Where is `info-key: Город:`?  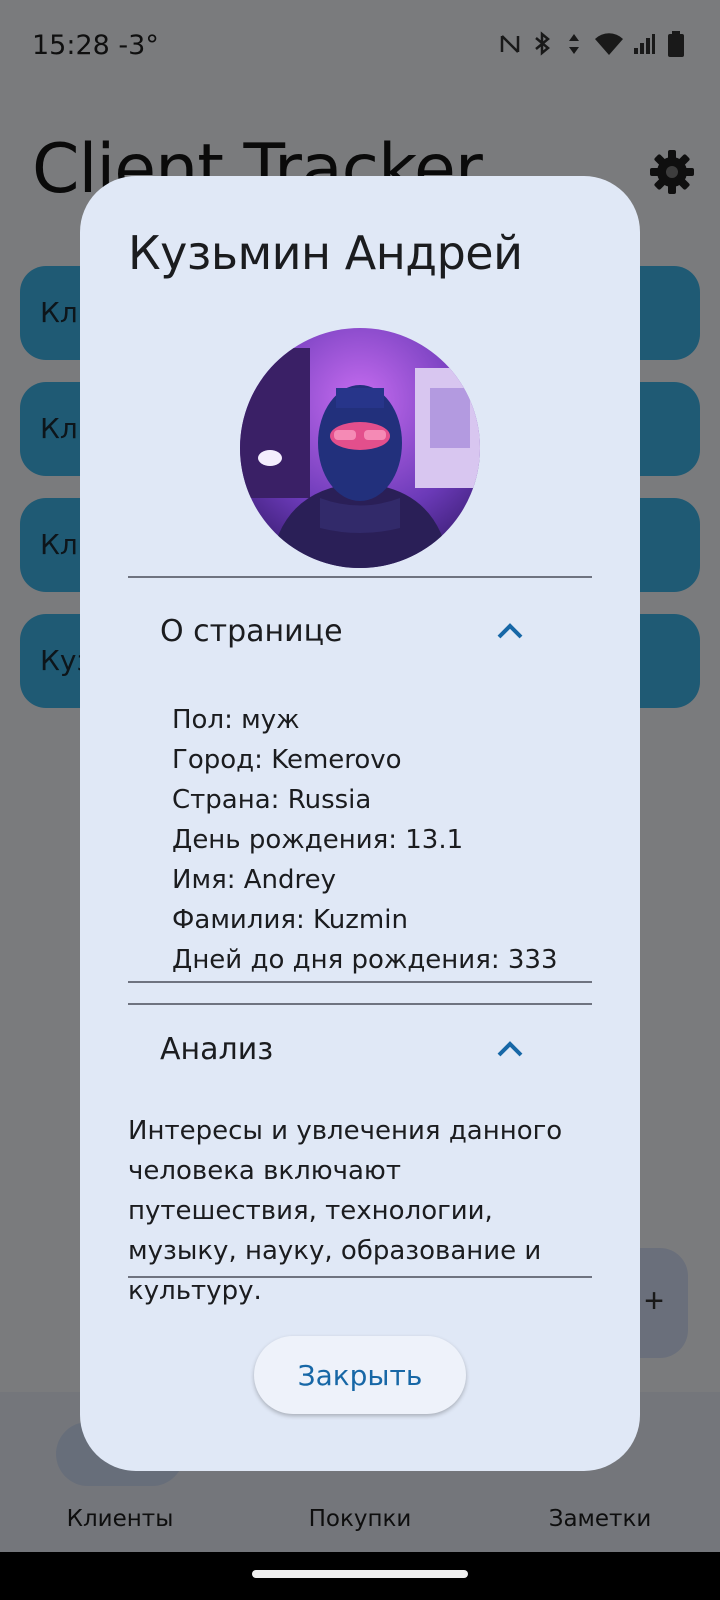
info-key: Город: is located at coordinates (217, 760).